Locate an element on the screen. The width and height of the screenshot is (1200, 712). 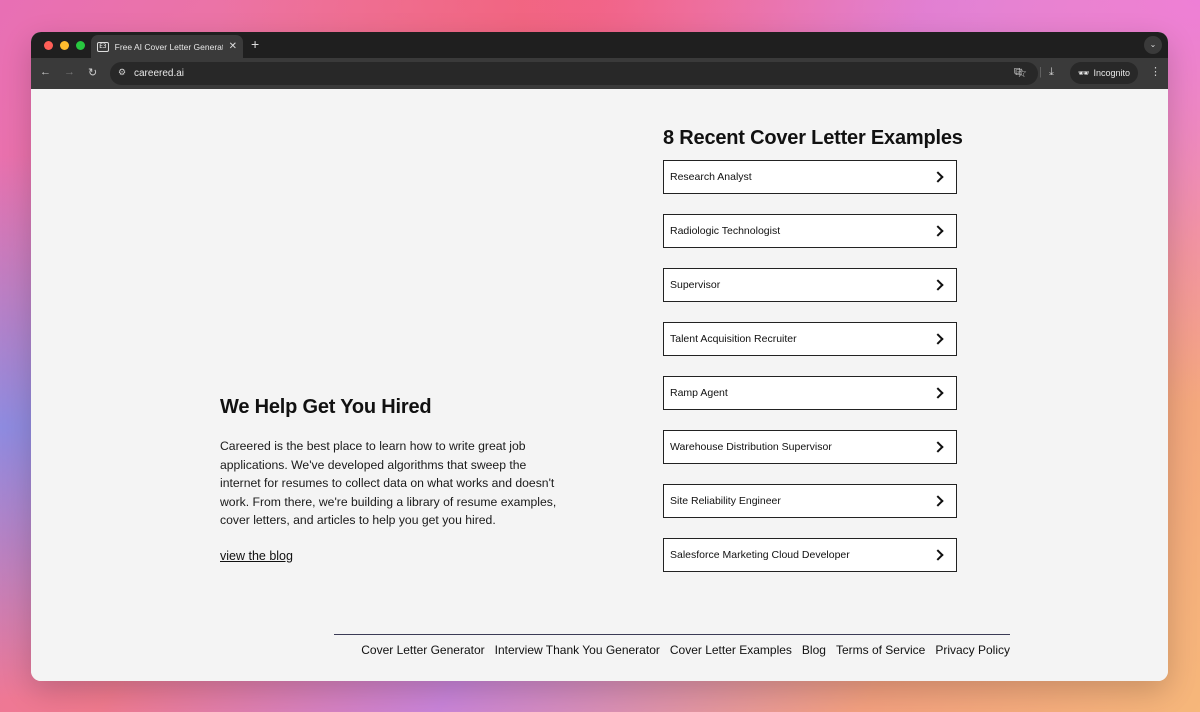
example-label: Research Analyst is located at coordinates (711, 177).